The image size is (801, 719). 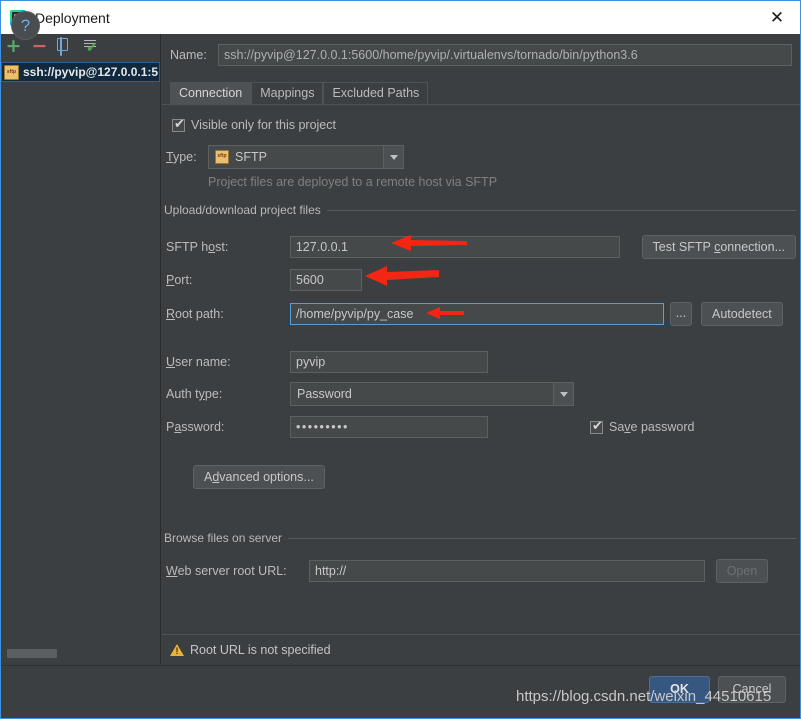 What do you see at coordinates (80, 653) in the screenshot?
I see `sidebar-horizontal-scrollbar` at bounding box center [80, 653].